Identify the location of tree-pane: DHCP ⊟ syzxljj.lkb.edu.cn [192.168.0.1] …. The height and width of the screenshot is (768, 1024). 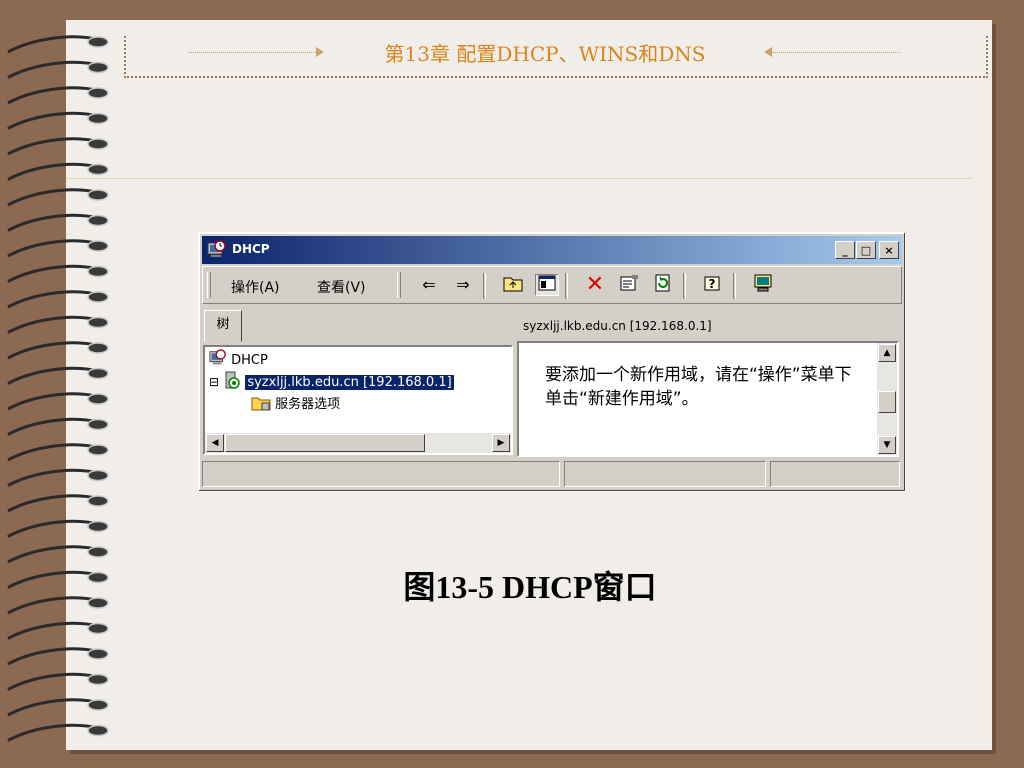
(358, 400).